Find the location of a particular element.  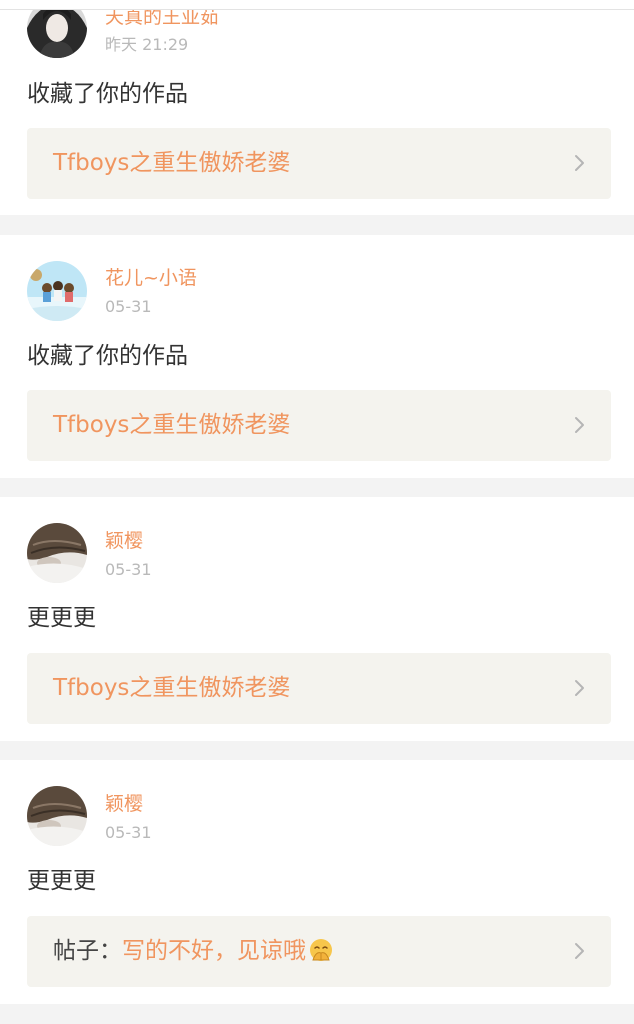

top-bar-edge is located at coordinates (317, 5).